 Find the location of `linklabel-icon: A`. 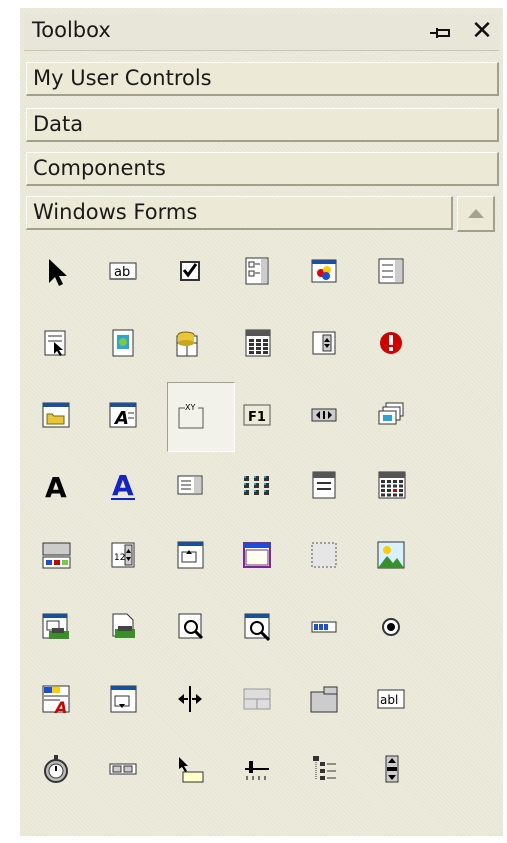

linklabel-icon: A is located at coordinates (123, 485).